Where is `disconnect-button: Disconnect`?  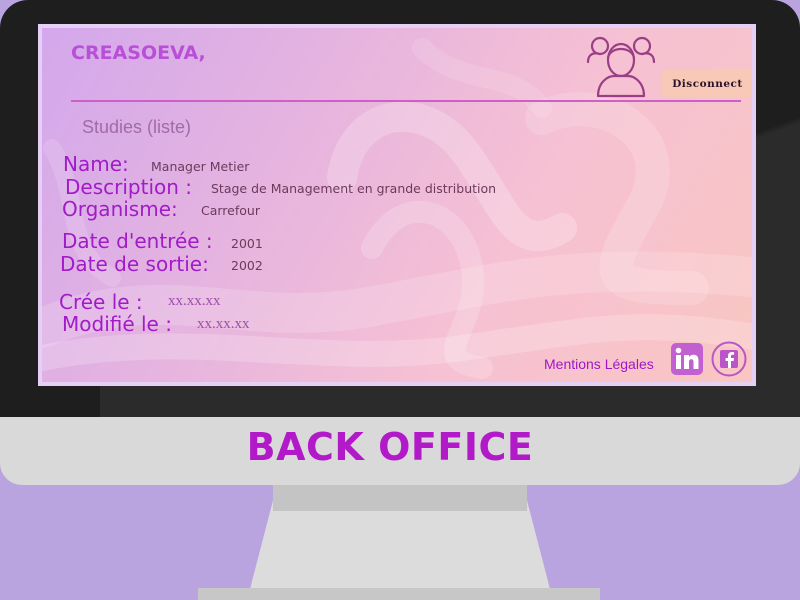 disconnect-button: Disconnect is located at coordinates (707, 83).